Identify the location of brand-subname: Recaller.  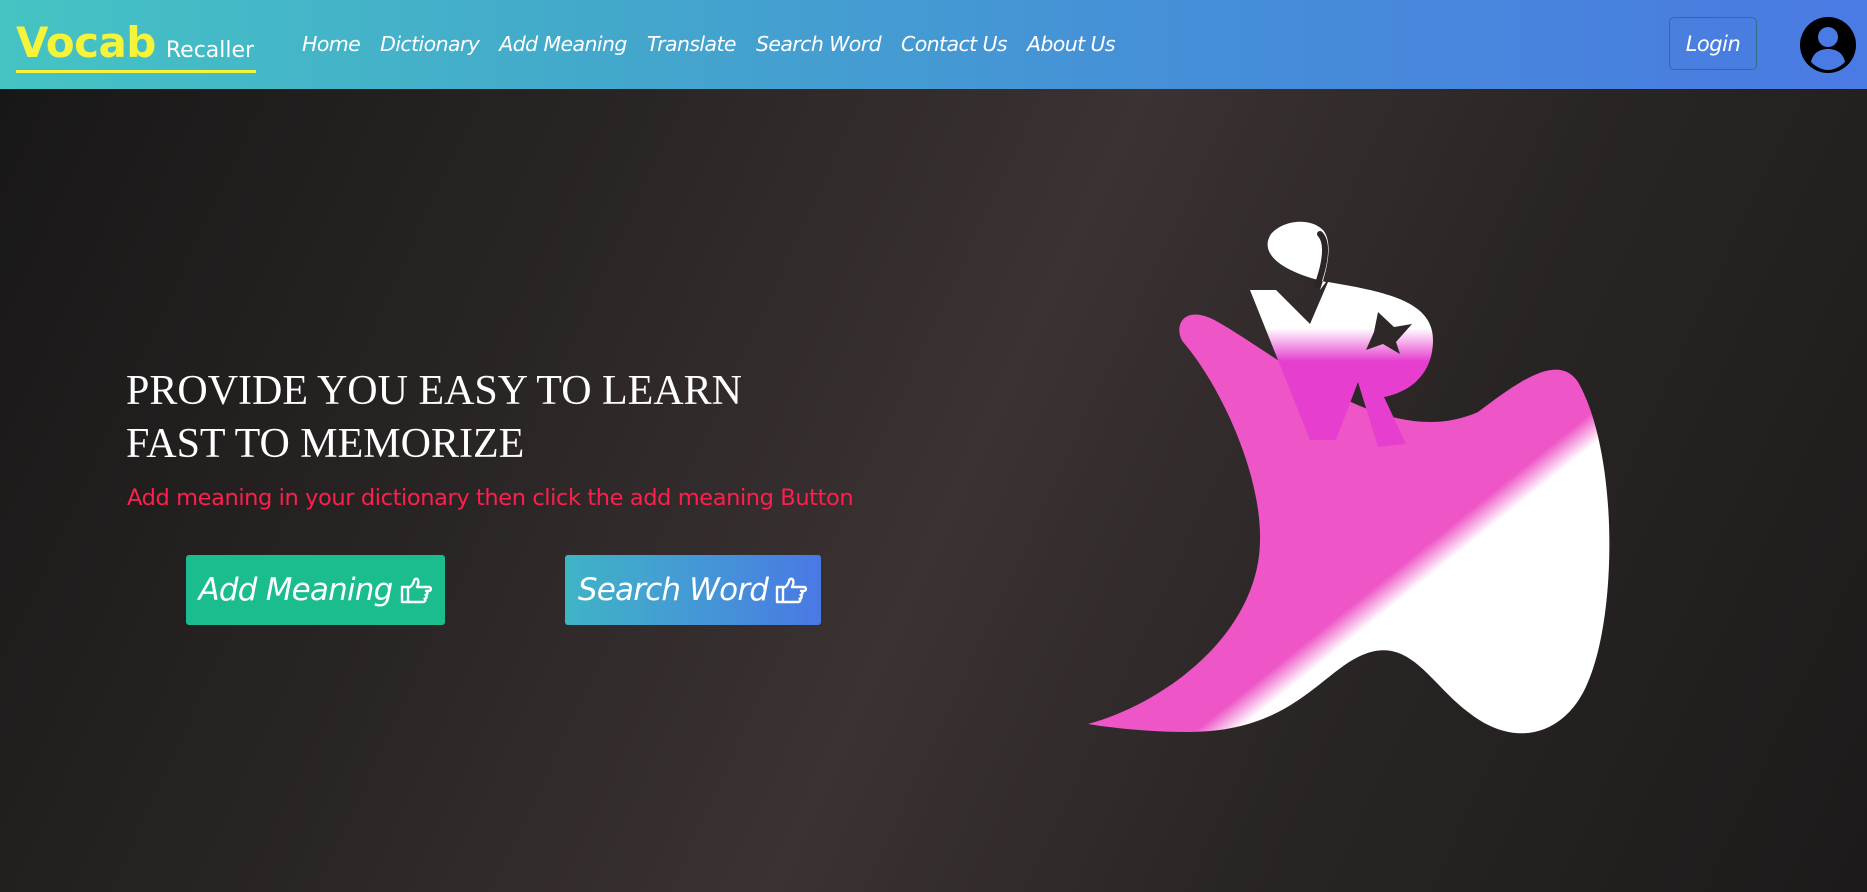
(210, 50).